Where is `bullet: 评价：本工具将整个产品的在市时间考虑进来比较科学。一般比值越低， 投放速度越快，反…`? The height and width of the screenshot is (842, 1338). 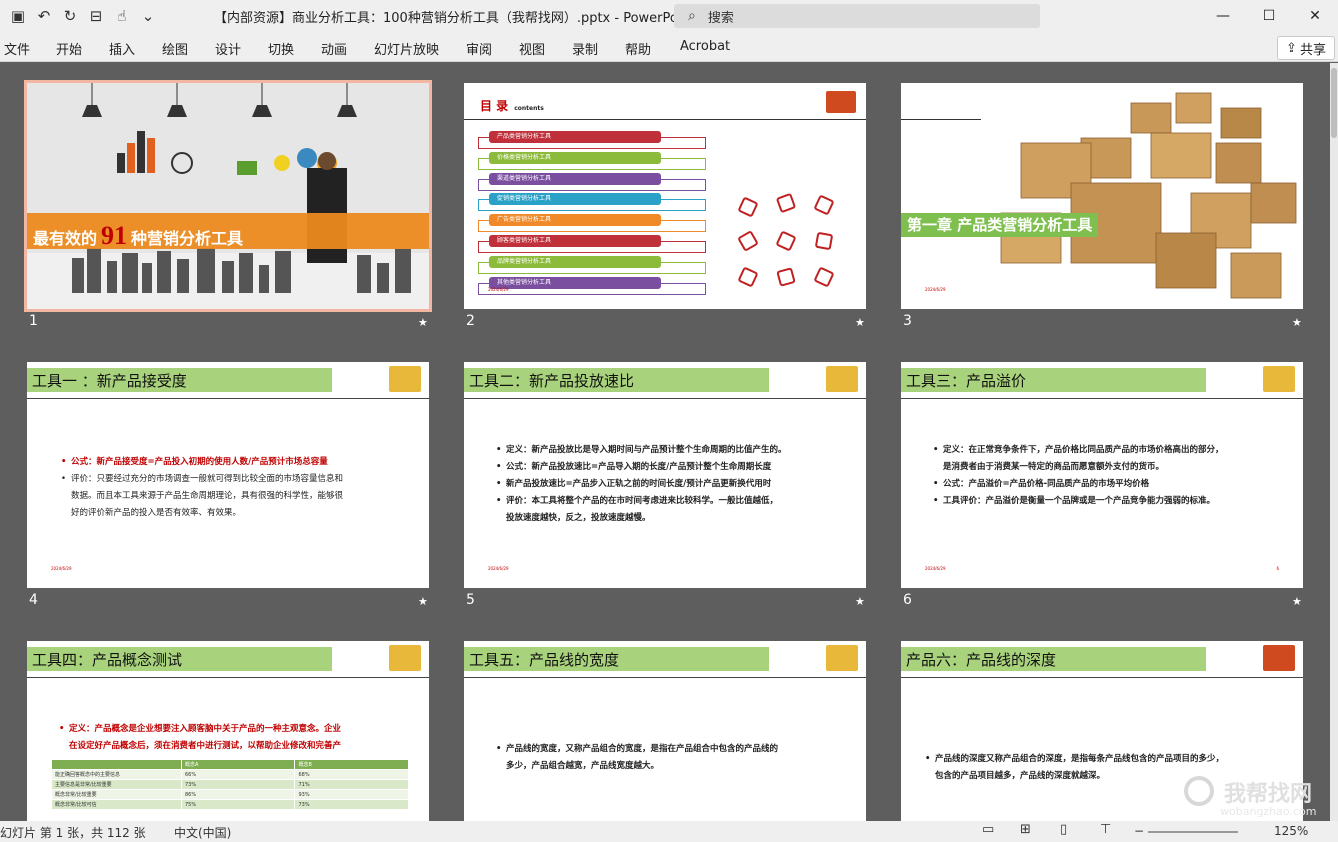 bullet: 评价：本工具将整个产品的在市时间考虑进来比较科学。一般比值越低， 投放速度越快，反… is located at coordinates (676, 510).